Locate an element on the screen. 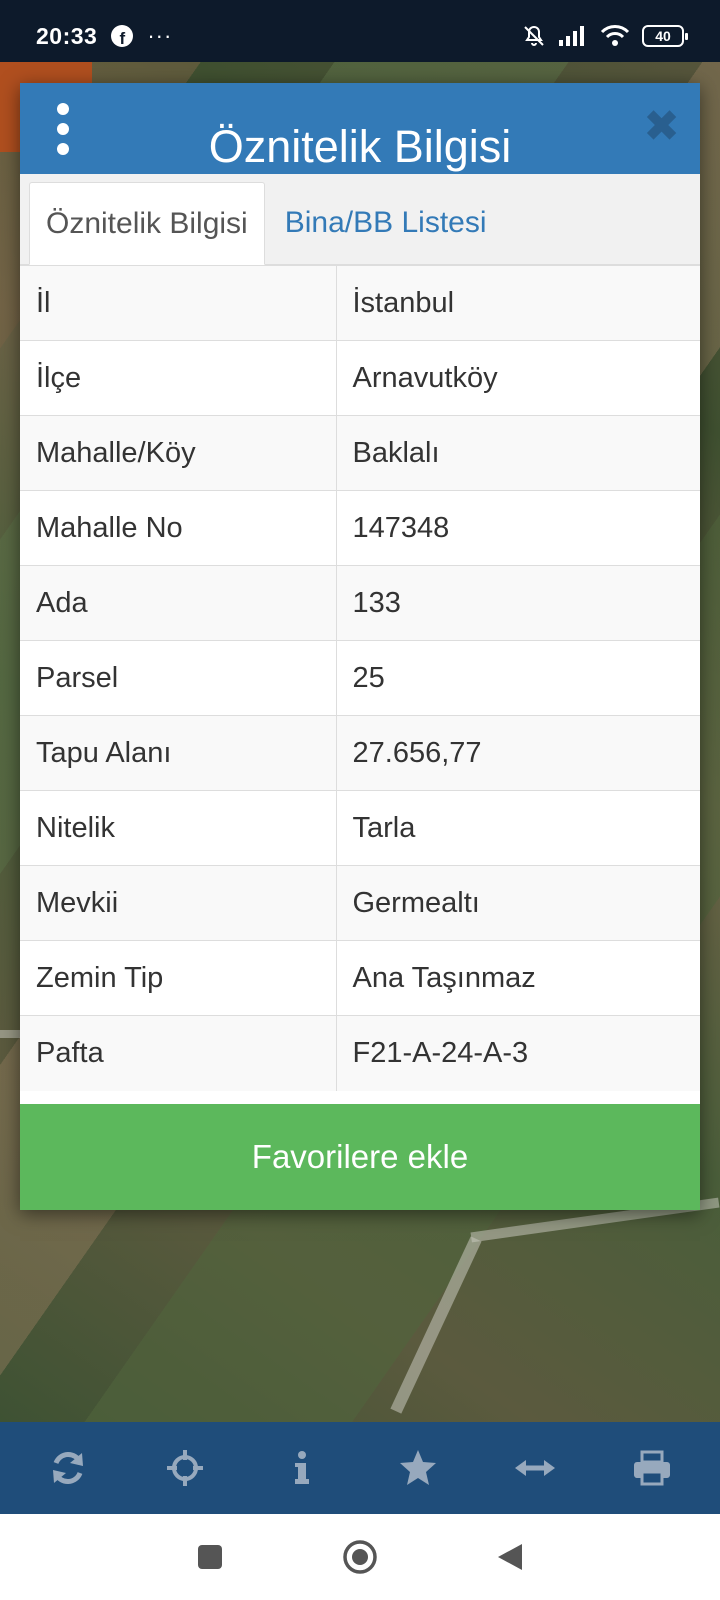 This screenshot has height=1600, width=720. row-value: 133 is located at coordinates (518, 603).